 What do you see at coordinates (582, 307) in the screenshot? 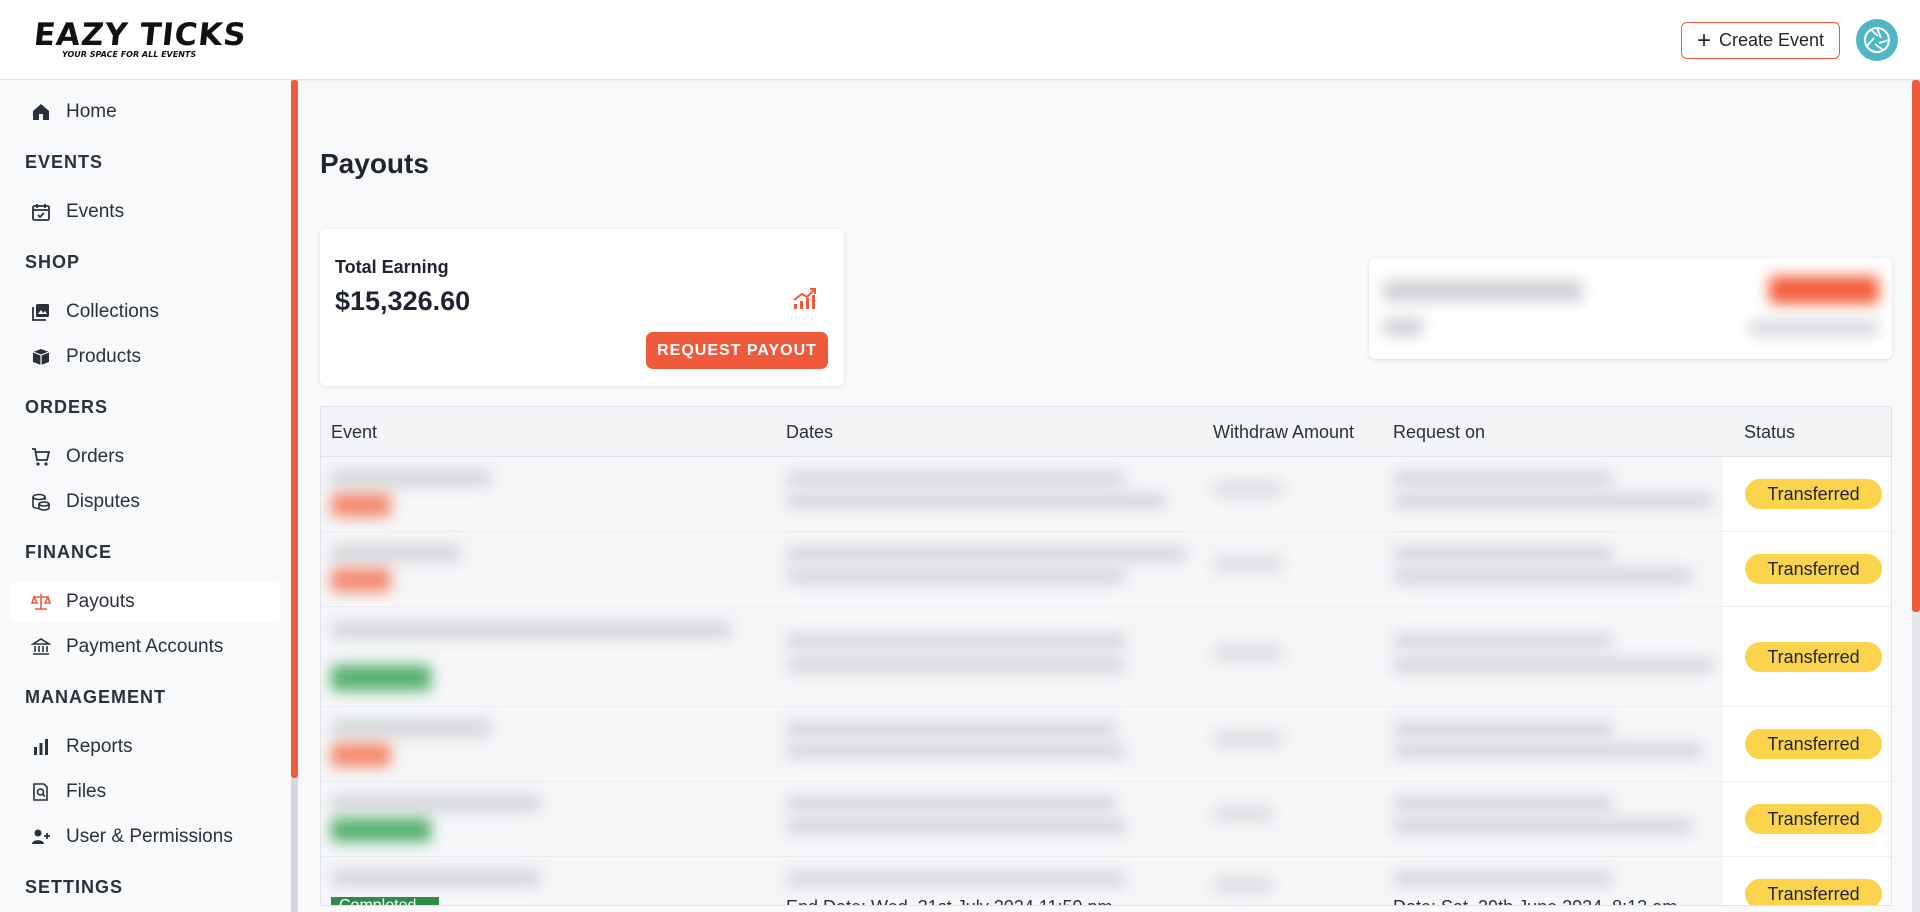
I see `total-earning-card: Total Earning $15,326.60 REQUEST PAYOUT` at bounding box center [582, 307].